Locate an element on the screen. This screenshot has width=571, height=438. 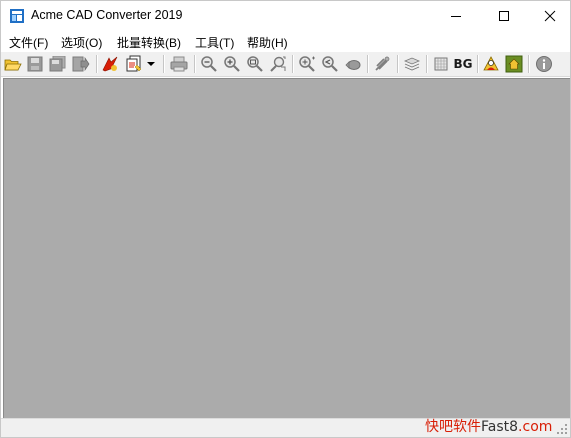
maximize-button is located at coordinates (504, 16).